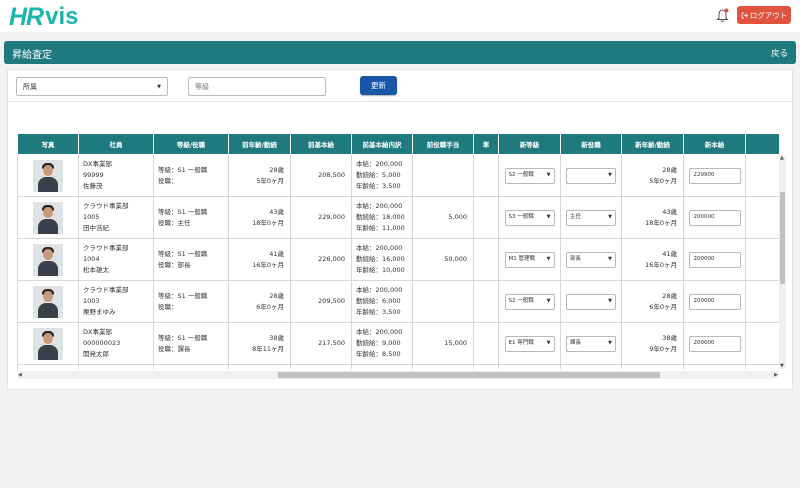 The width and height of the screenshot is (800, 488). Describe the element at coordinates (529, 343) in the screenshot. I see `new-grade-select: E1 専門職 ▼` at that location.